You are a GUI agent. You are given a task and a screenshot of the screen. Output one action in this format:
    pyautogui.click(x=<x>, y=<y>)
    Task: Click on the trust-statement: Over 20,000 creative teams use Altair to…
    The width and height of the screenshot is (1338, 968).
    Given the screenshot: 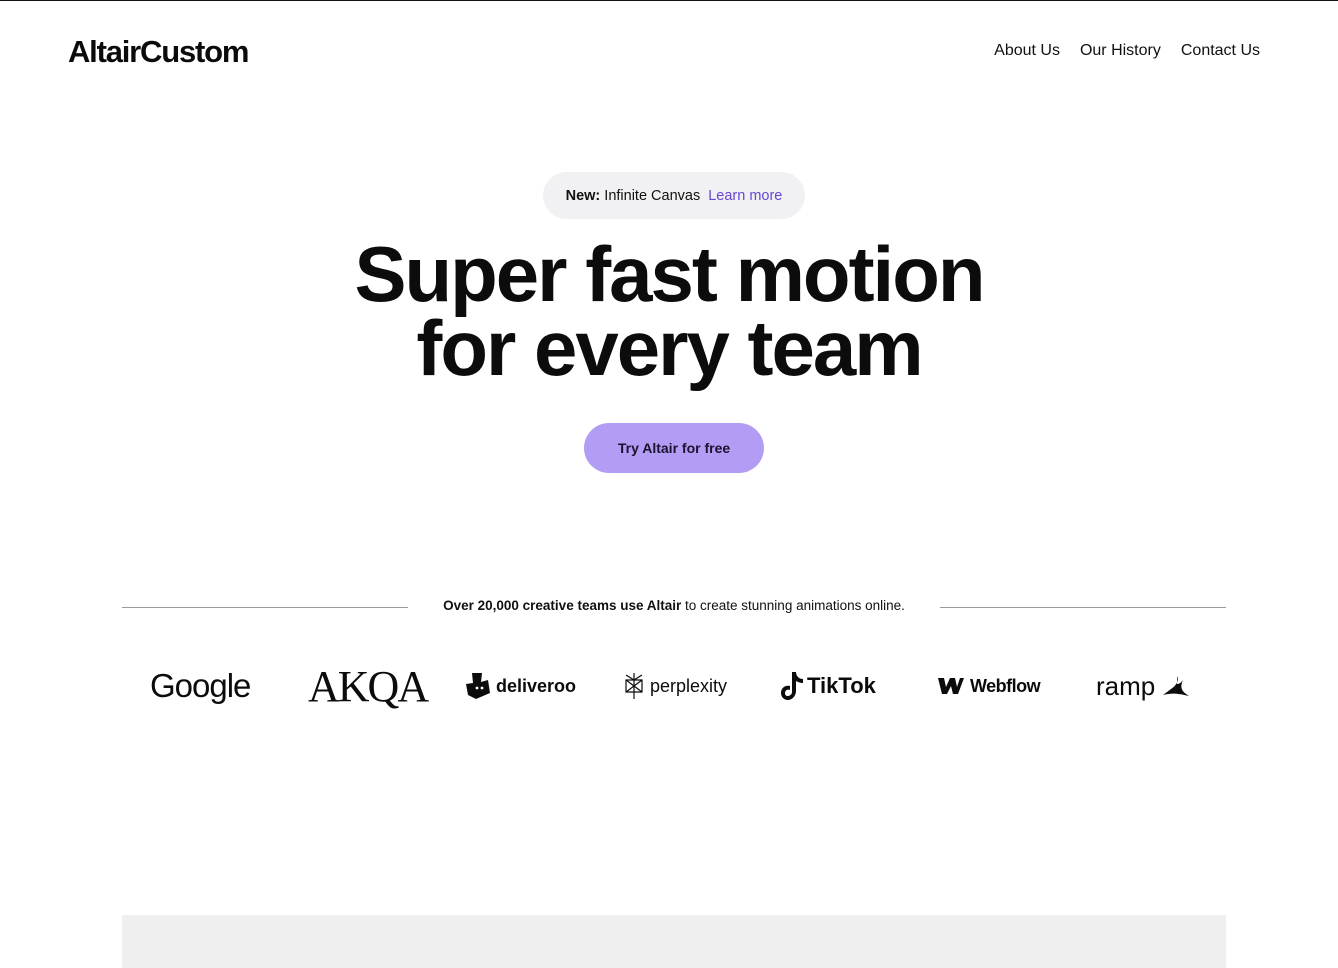 What is the action you would take?
    pyautogui.click(x=674, y=605)
    